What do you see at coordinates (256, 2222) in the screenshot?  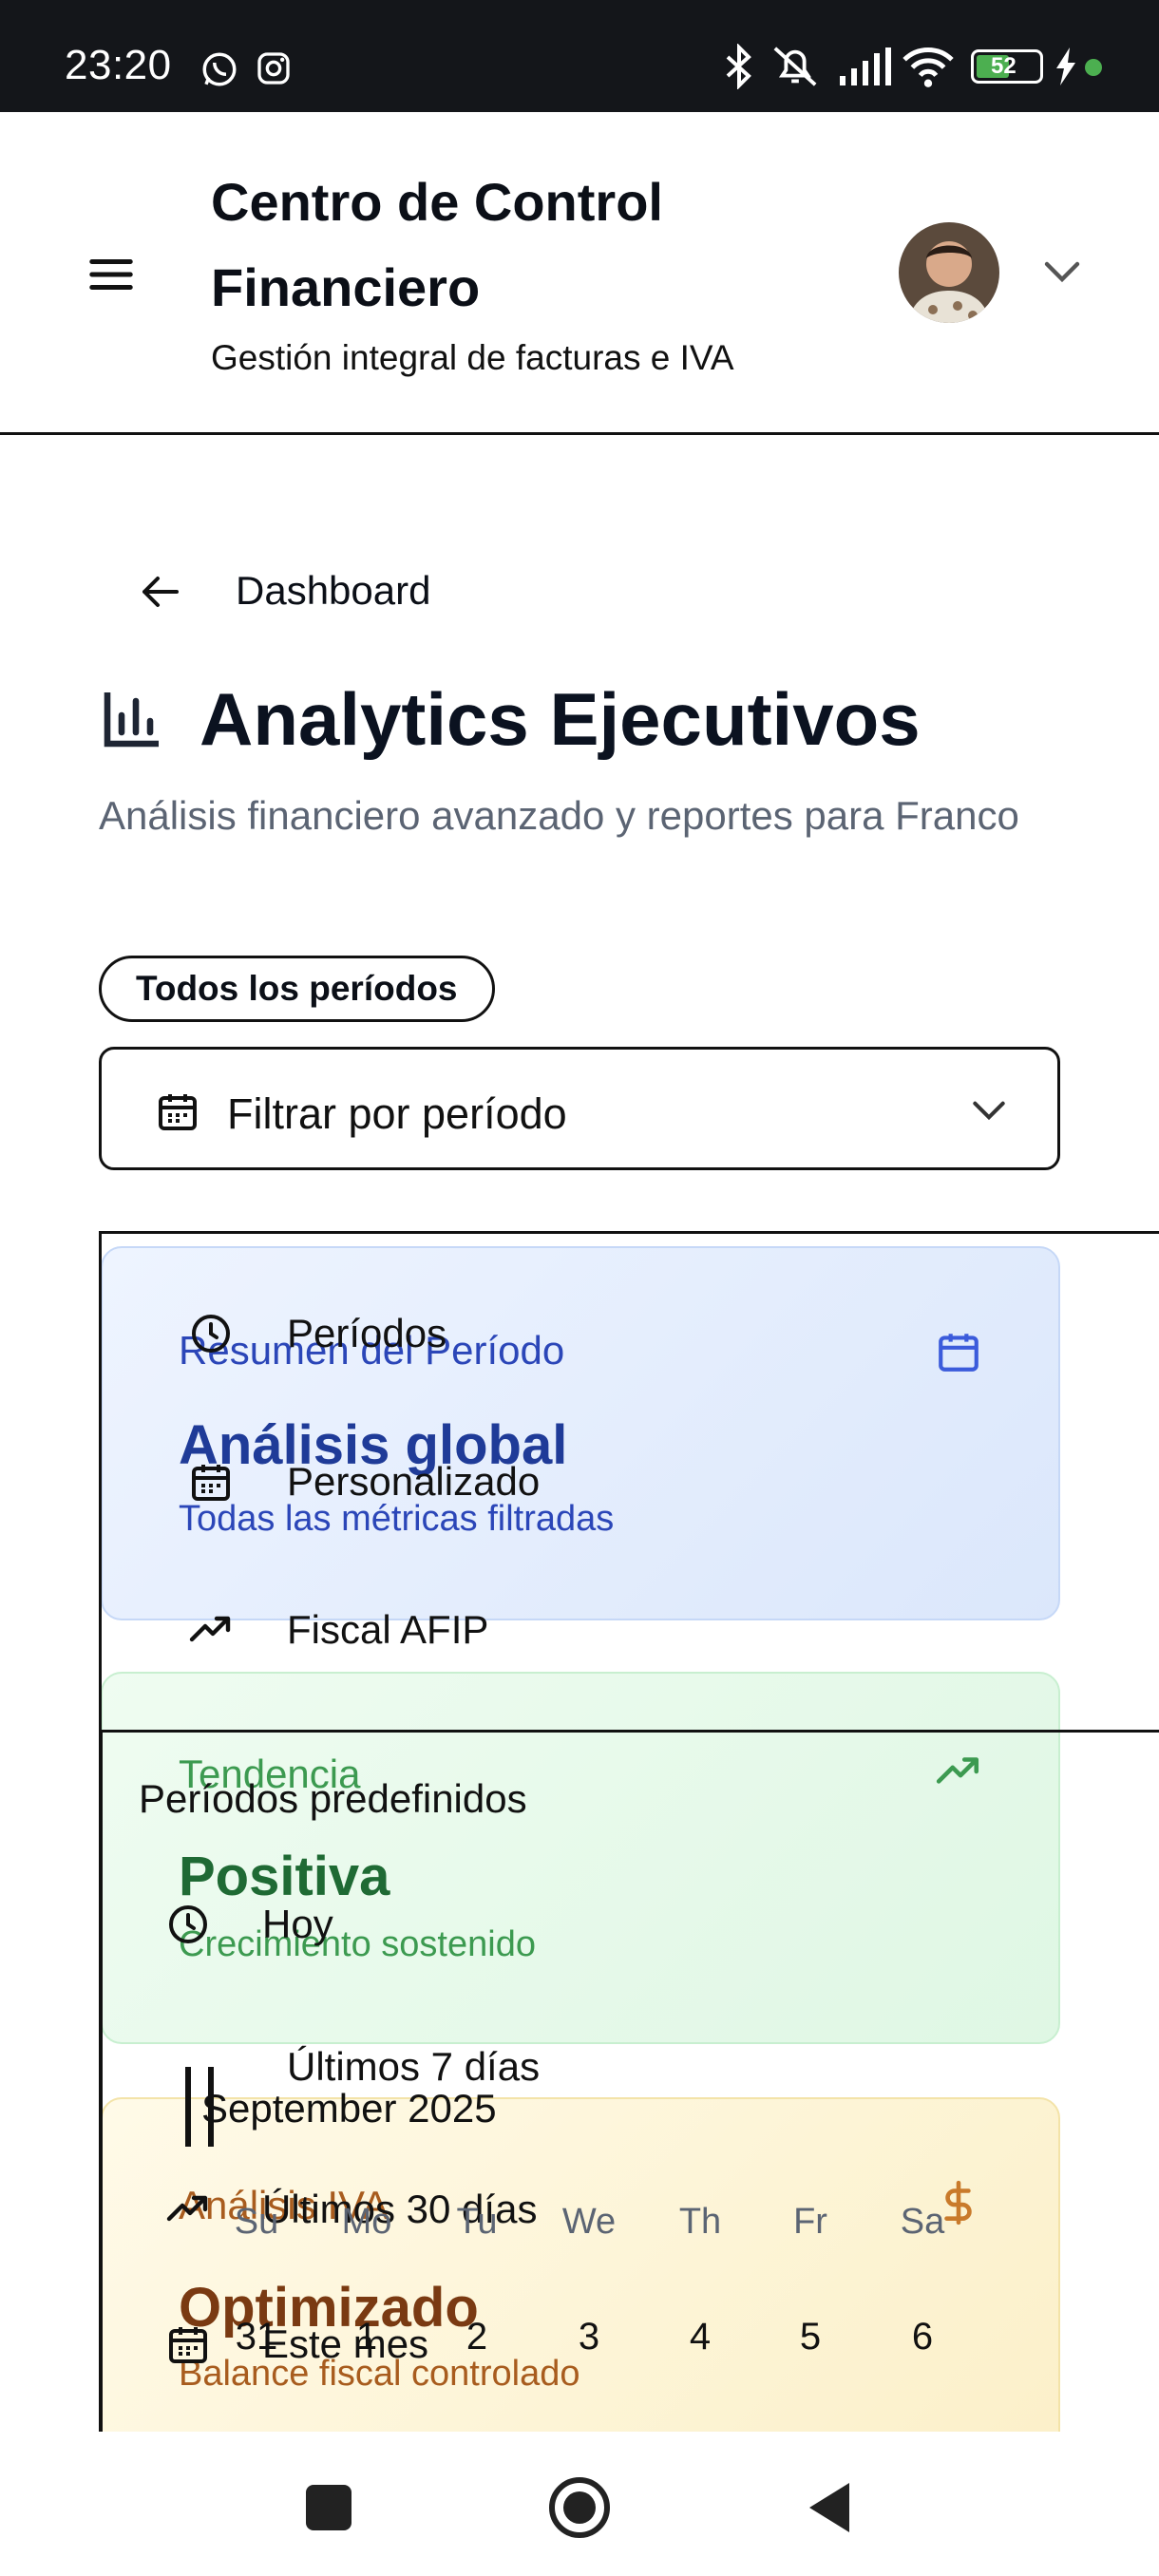 I see `weekday-header: Su` at bounding box center [256, 2222].